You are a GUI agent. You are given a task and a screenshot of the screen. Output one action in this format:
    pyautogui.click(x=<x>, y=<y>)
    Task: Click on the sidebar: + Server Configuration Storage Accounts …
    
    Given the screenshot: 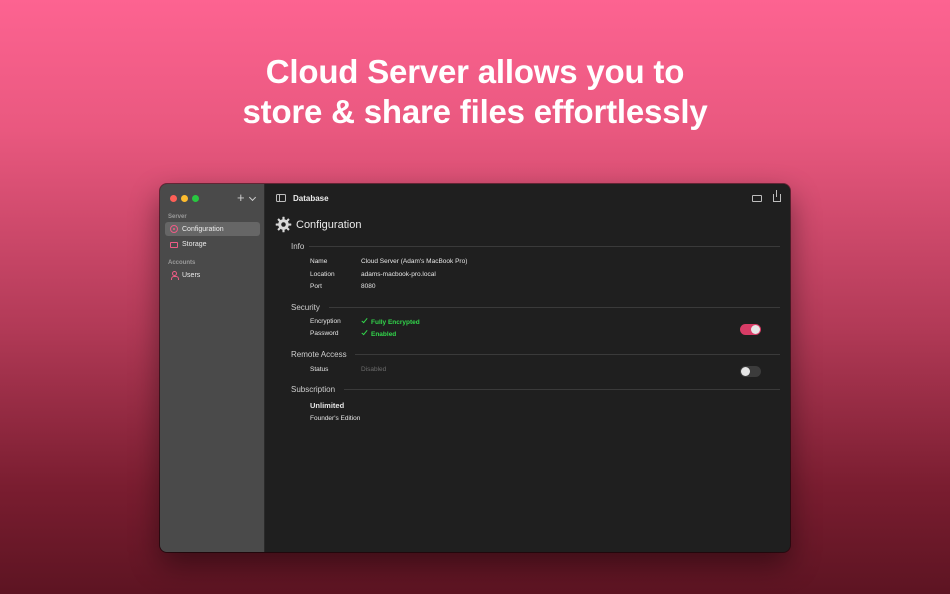 What is the action you would take?
    pyautogui.click(x=212, y=368)
    